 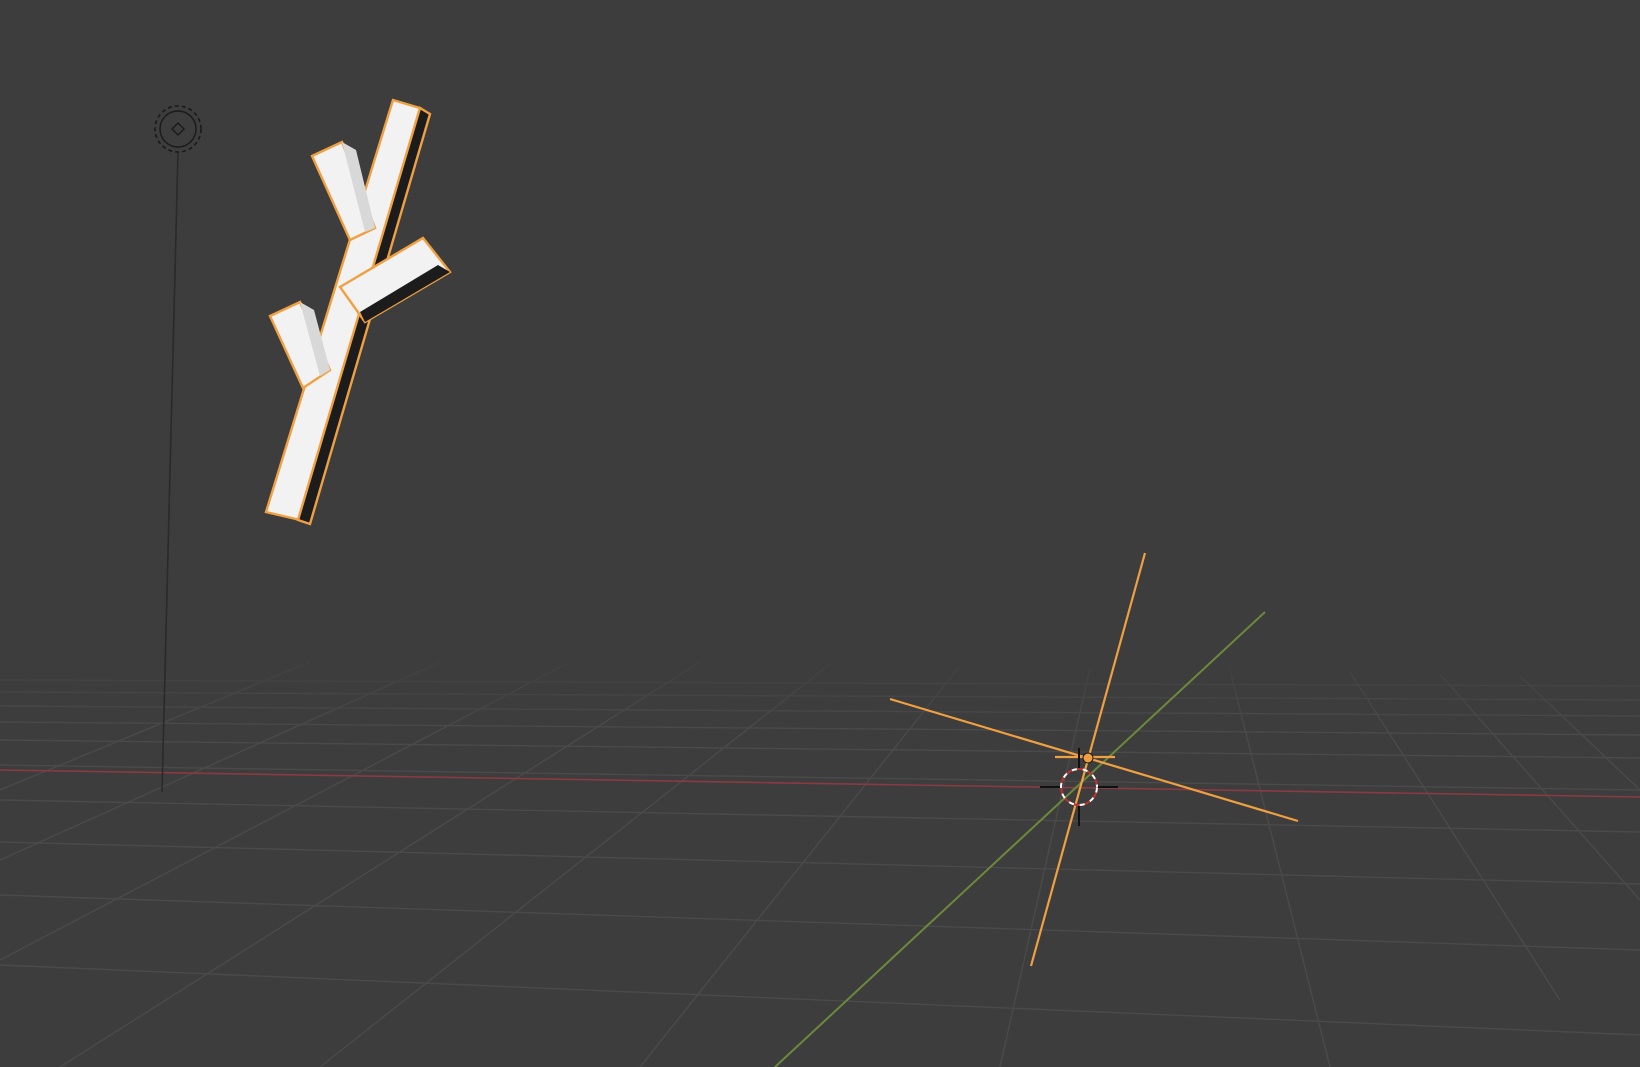 What do you see at coordinates (1088, 758) in the screenshot?
I see `empty-origin-dot` at bounding box center [1088, 758].